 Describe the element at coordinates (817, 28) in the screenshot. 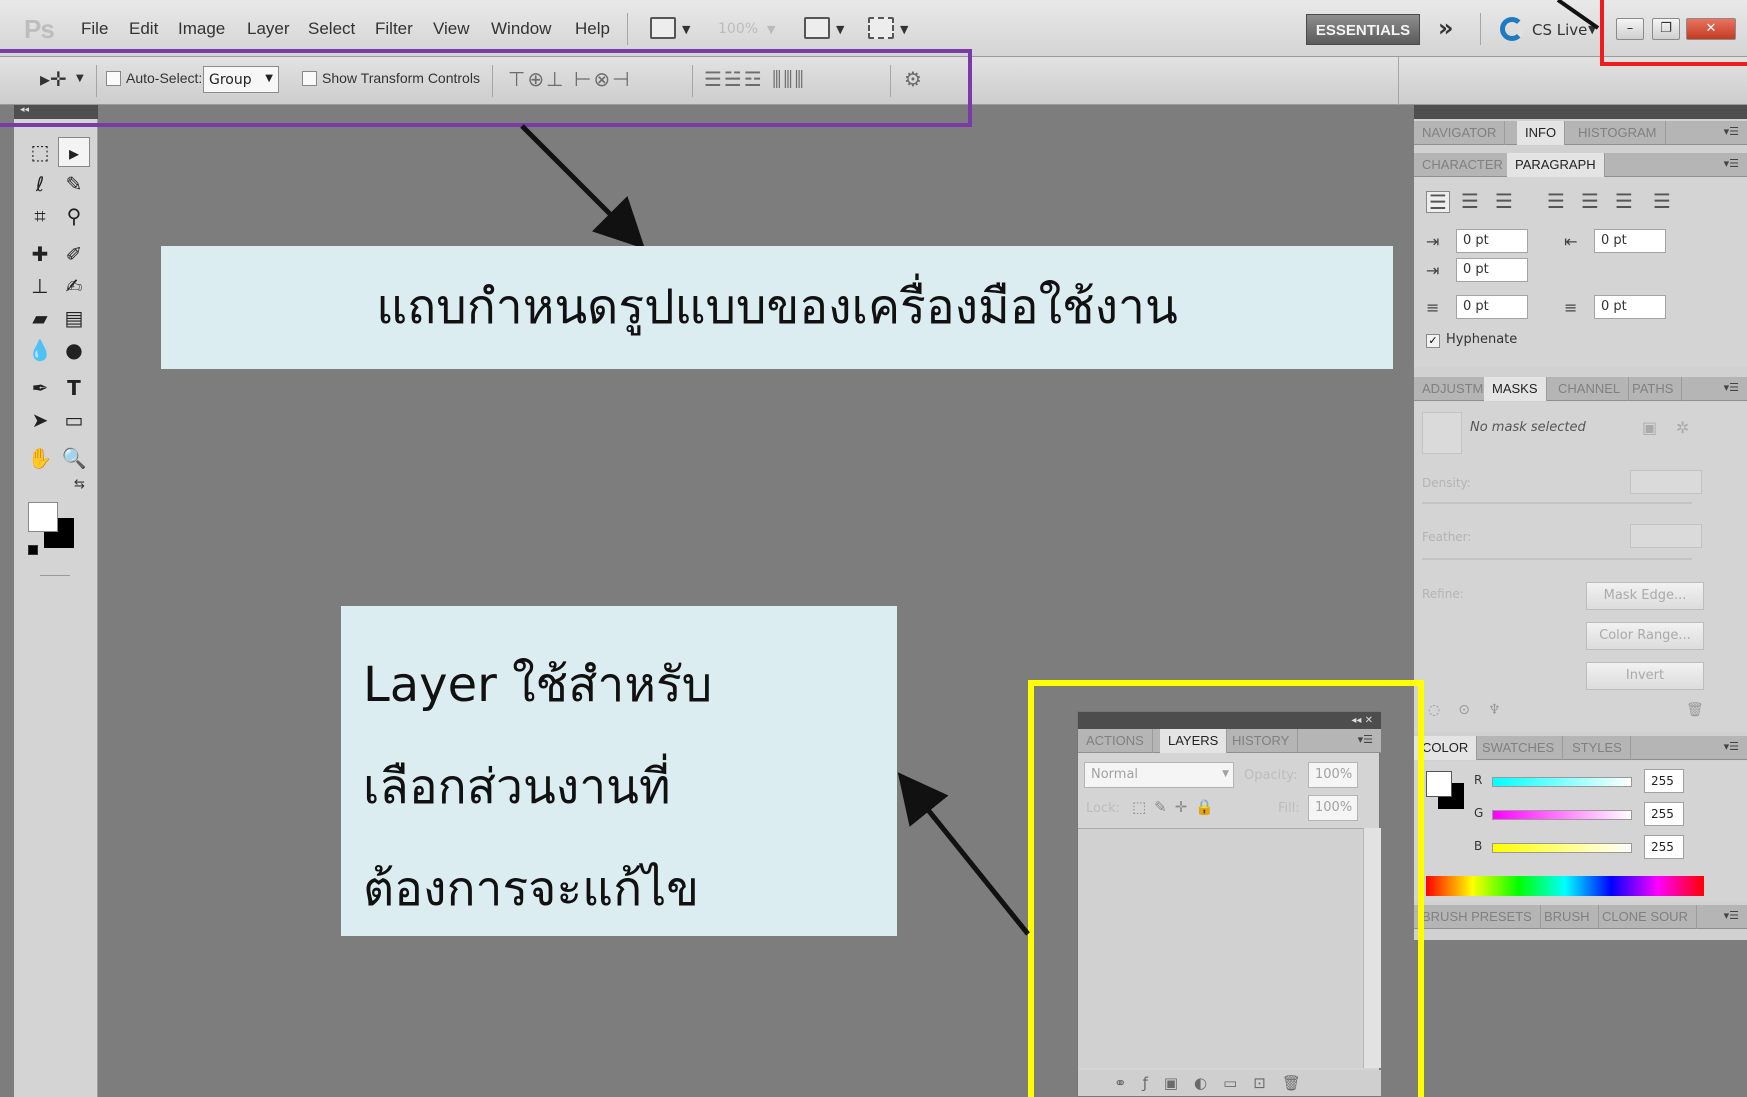

I see `arrange-documents-icon` at that location.